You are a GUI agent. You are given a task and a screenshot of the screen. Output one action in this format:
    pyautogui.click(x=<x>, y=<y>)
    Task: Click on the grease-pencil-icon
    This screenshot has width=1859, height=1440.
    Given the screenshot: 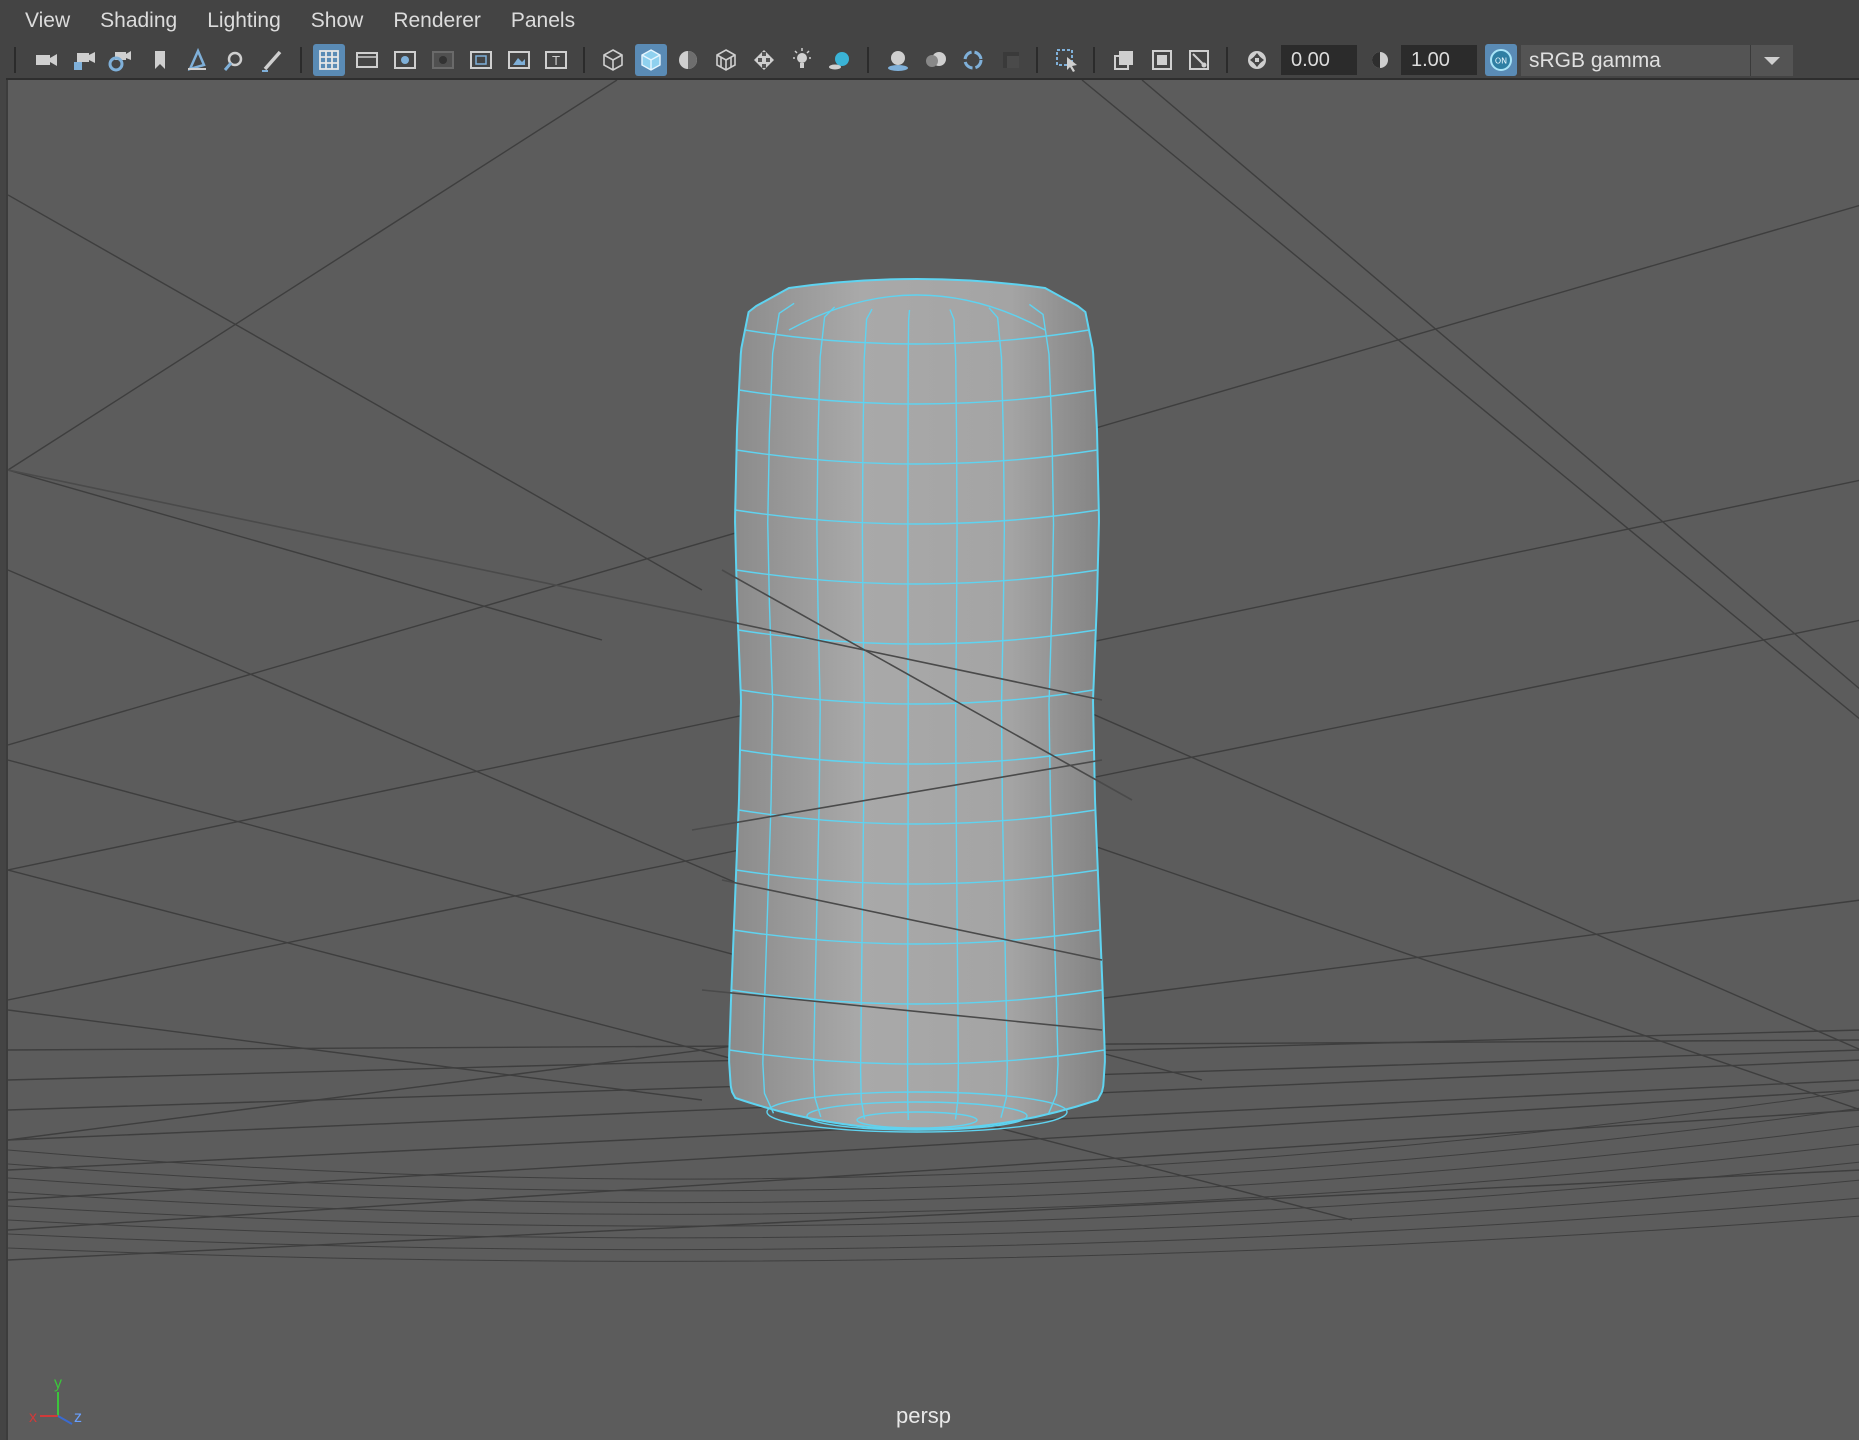 What is the action you would take?
    pyautogui.click(x=272, y=60)
    